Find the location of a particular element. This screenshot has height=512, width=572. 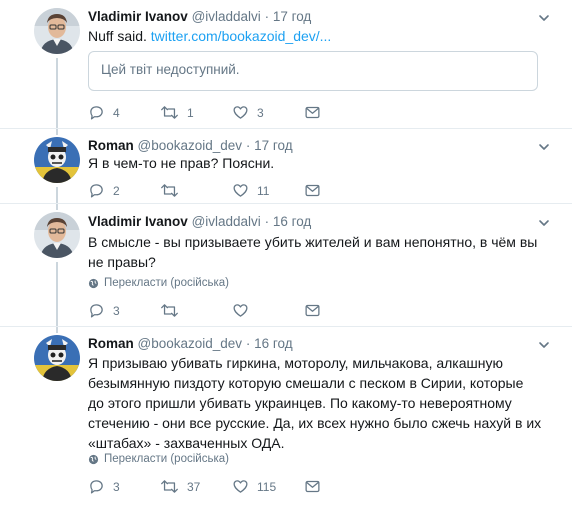

reply-button: 2 is located at coordinates (104, 190).